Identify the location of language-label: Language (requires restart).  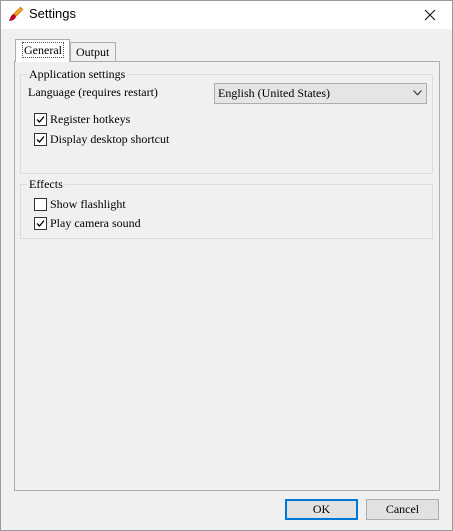
(93, 92).